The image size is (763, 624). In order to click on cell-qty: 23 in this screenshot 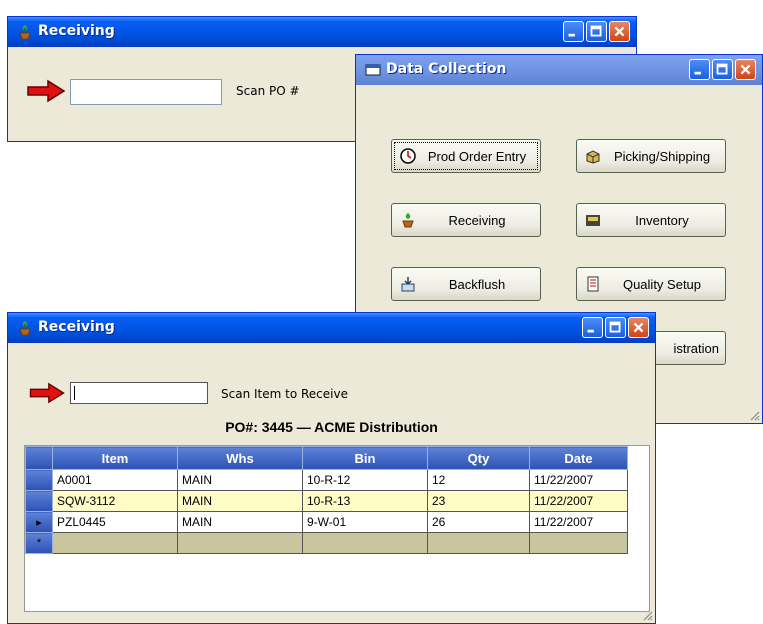, I will do `click(478, 501)`.